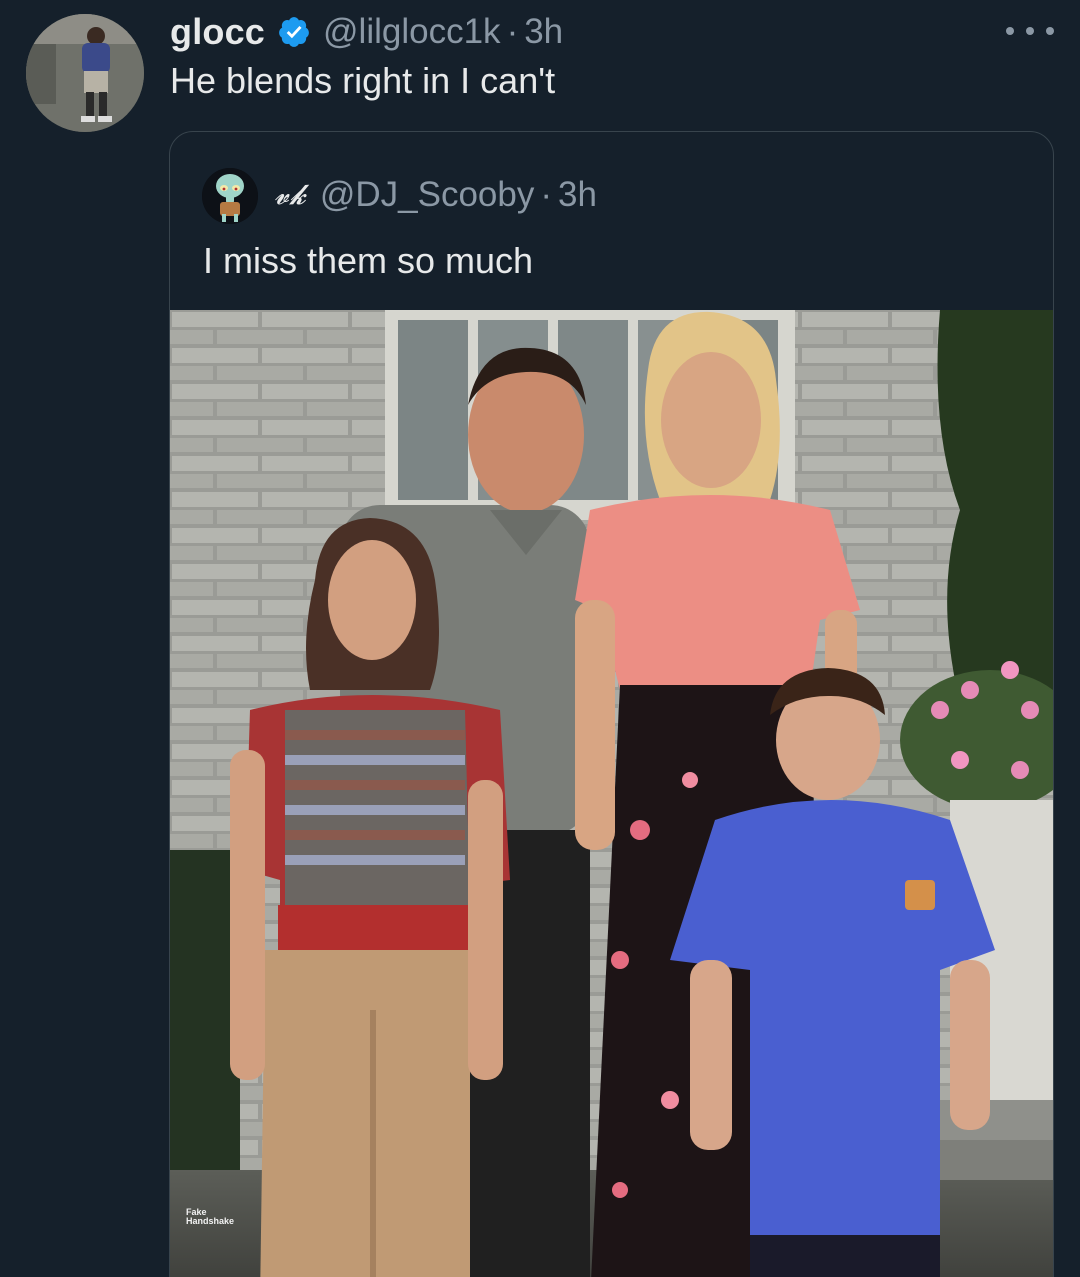  Describe the element at coordinates (363, 80) in the screenshot. I see `tweet-text: He blends right in I can't` at that location.